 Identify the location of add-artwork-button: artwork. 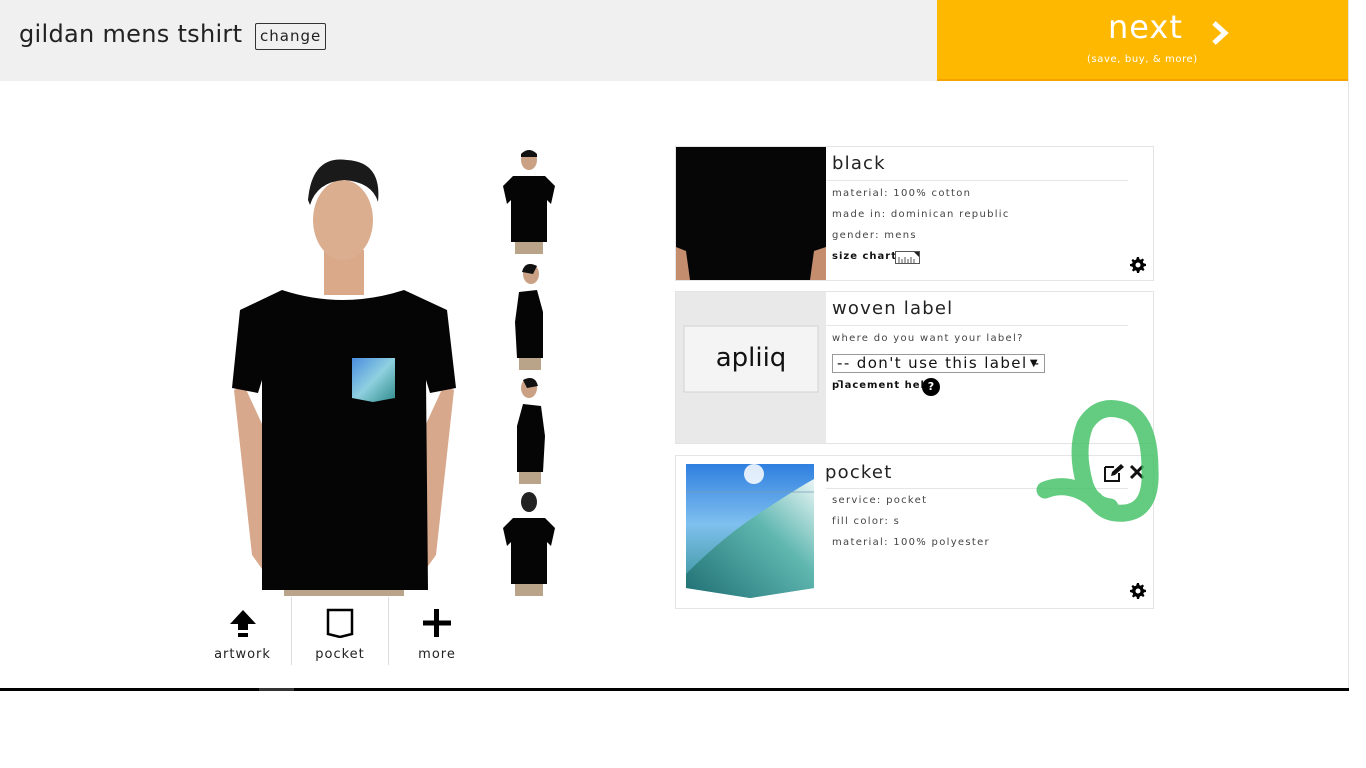
(242, 631).